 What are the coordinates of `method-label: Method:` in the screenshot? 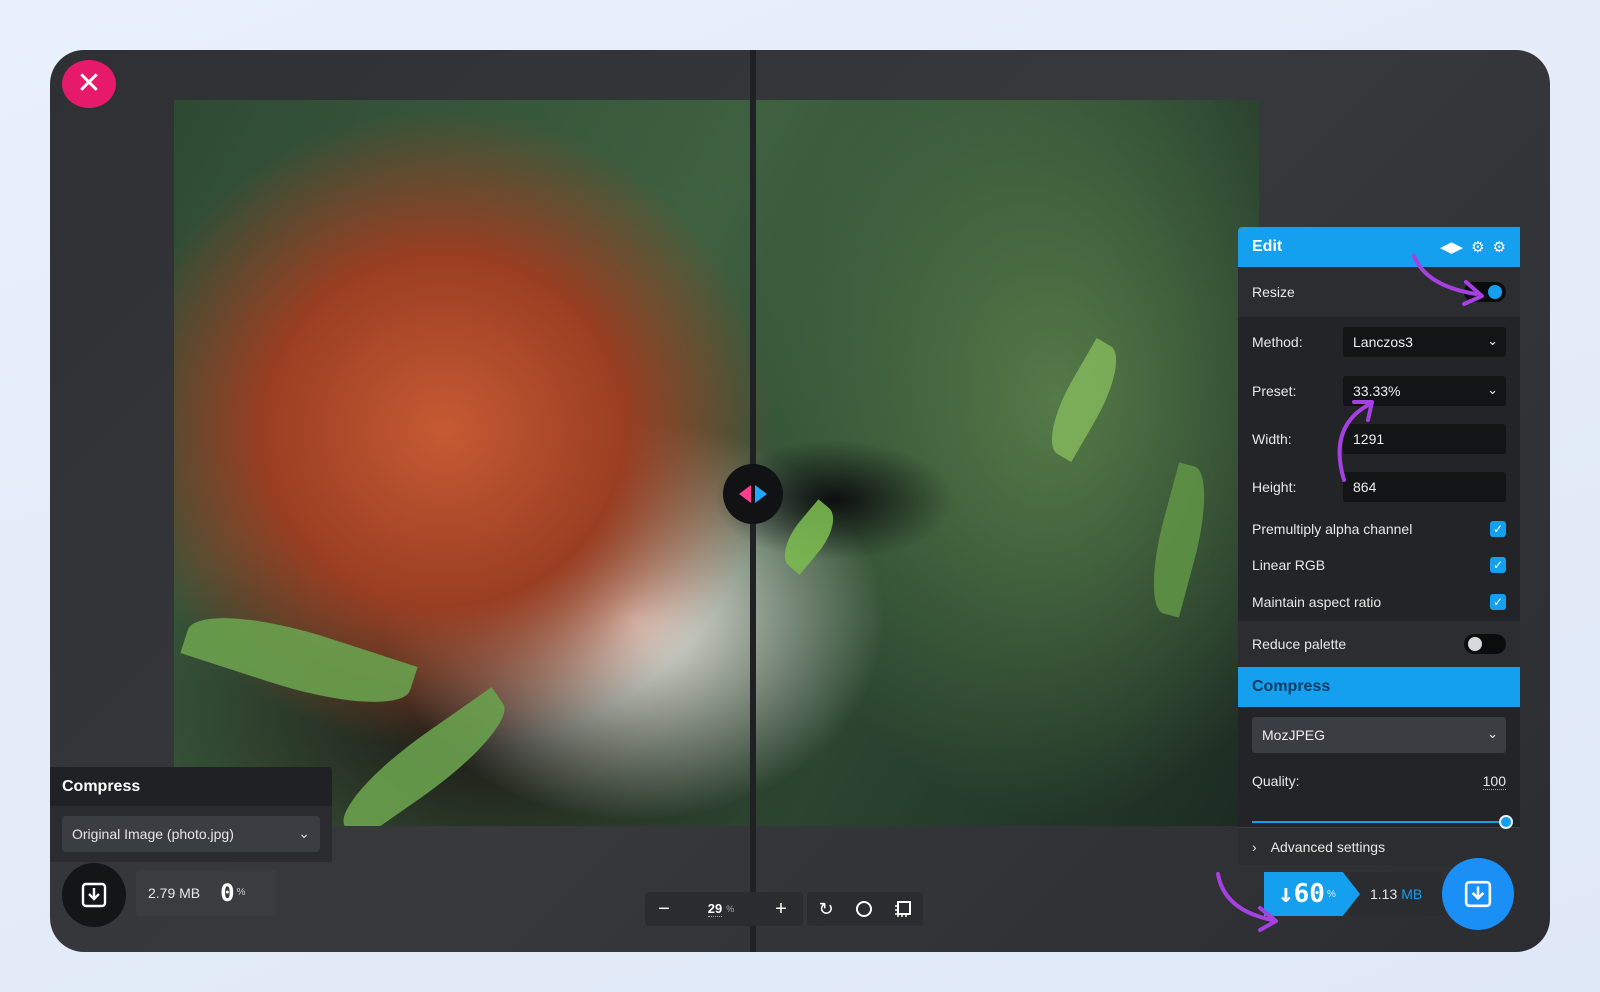 It's located at (1277, 342).